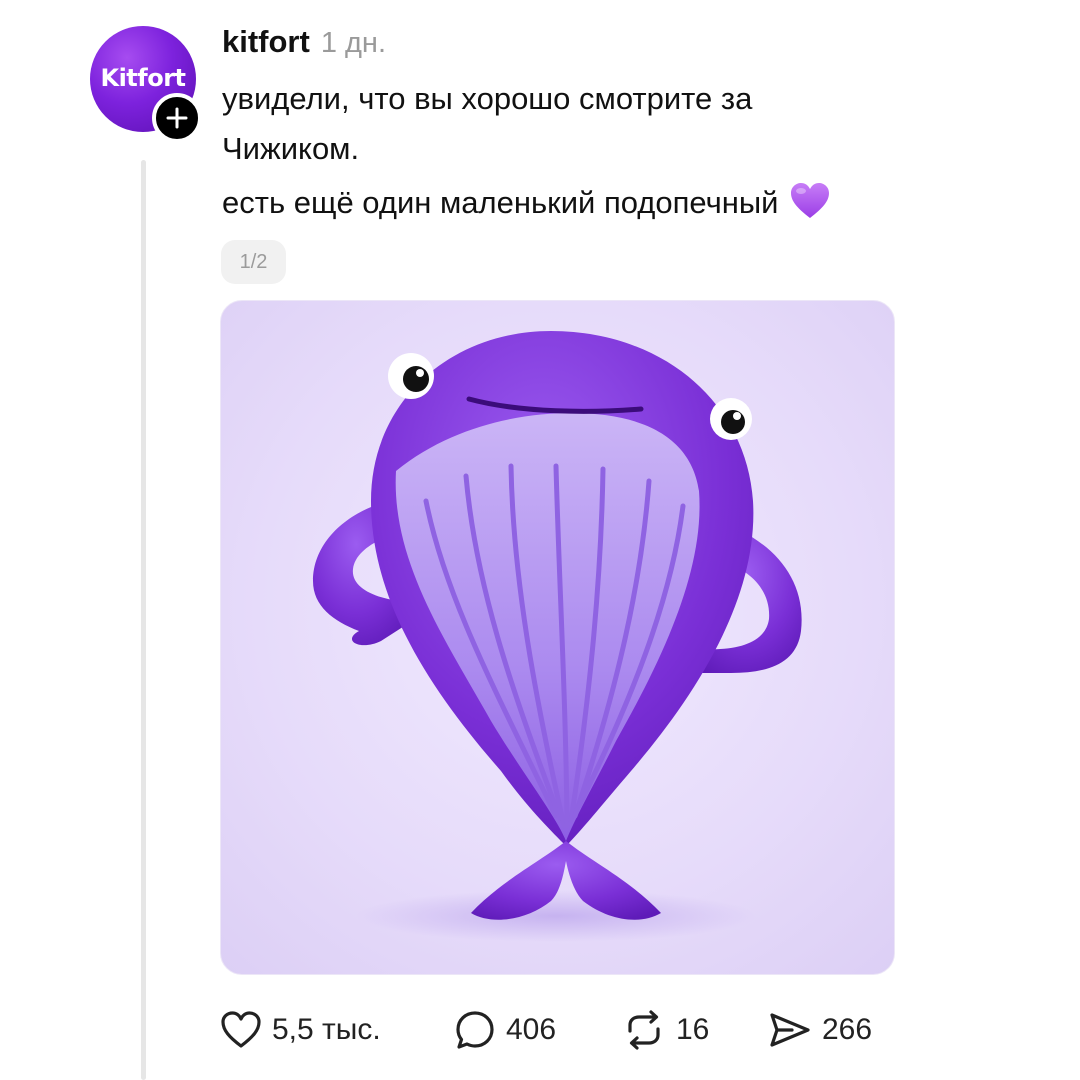  I want to click on thread-line, so click(143, 620).